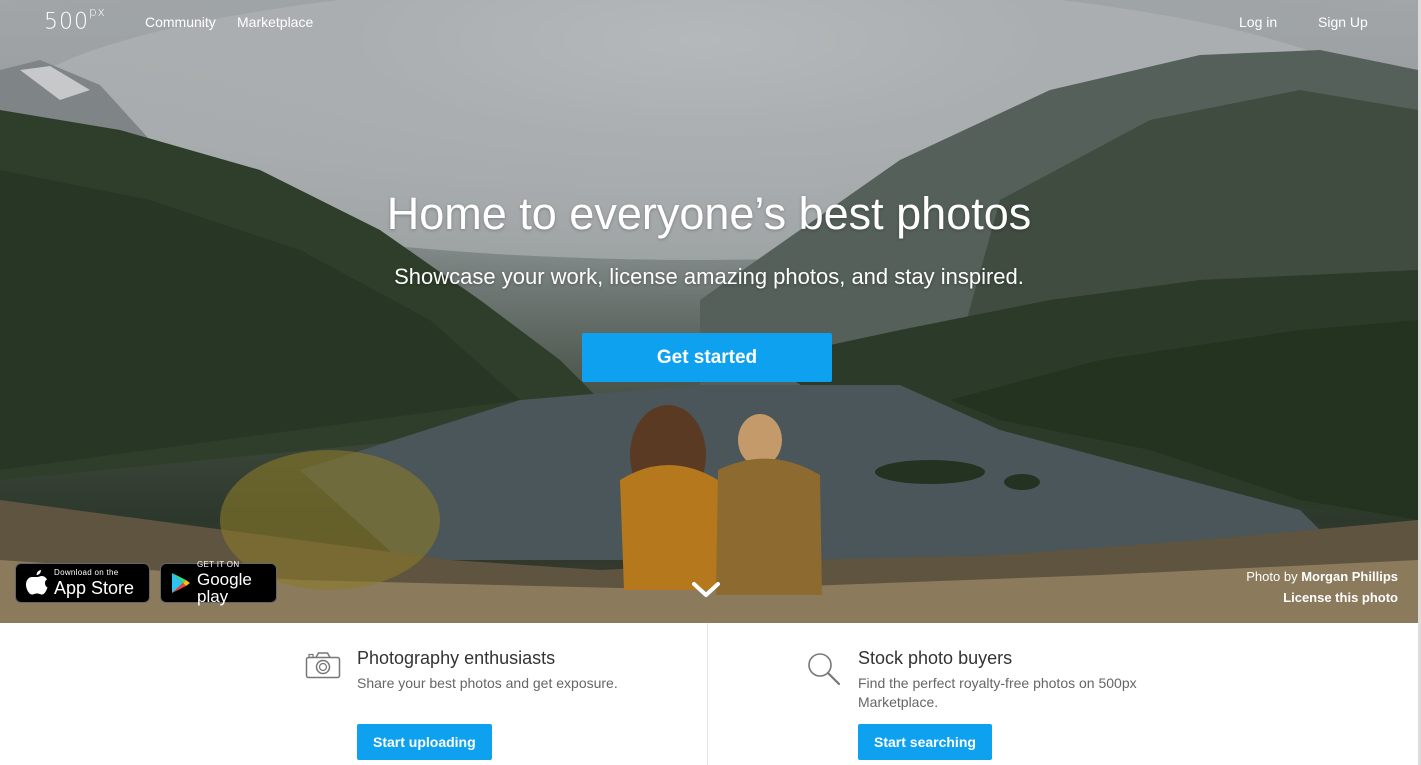 The image size is (1421, 765). Describe the element at coordinates (1349, 576) in the screenshot. I see `photographer-link: Morgan Phillips` at that location.